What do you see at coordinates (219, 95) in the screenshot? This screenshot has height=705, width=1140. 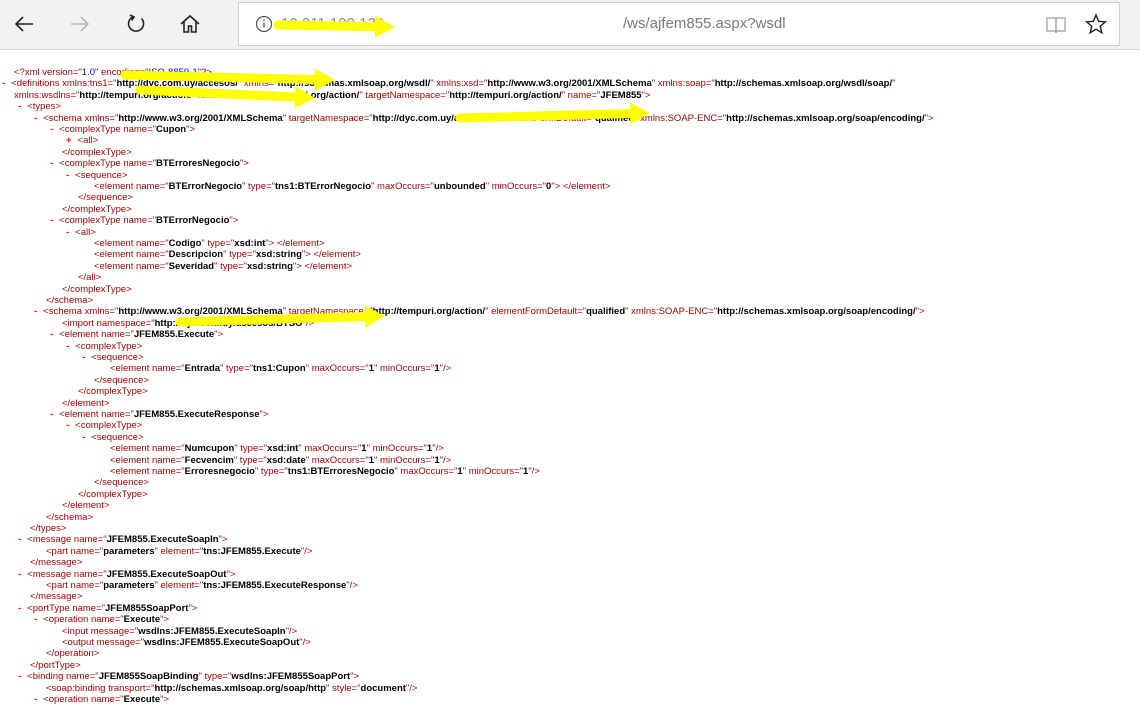 I see `xml-markup: " xmlns:tns="` at bounding box center [219, 95].